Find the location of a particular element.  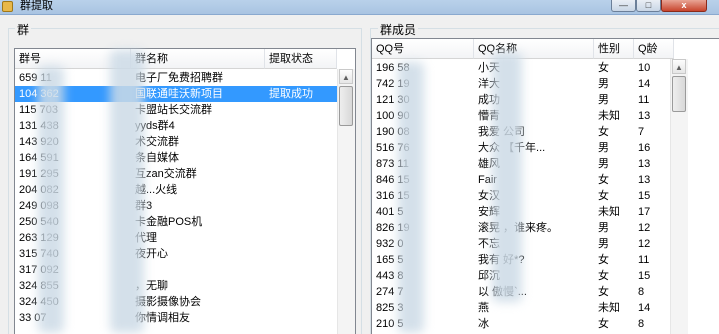

group-row: 104 362国联通哇沃新项目提取成功 is located at coordinates (185, 94).